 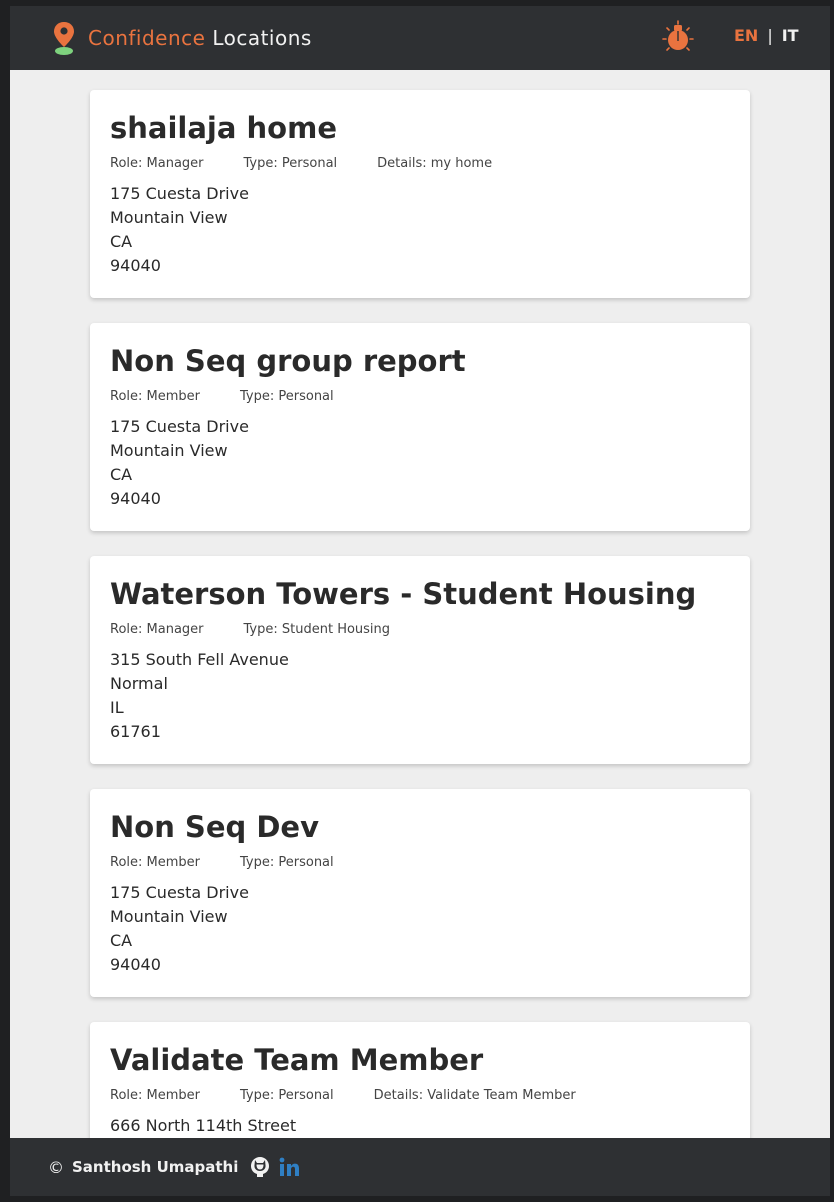 What do you see at coordinates (203, 1125) in the screenshot?
I see `address-street: 666 North 114th Street` at bounding box center [203, 1125].